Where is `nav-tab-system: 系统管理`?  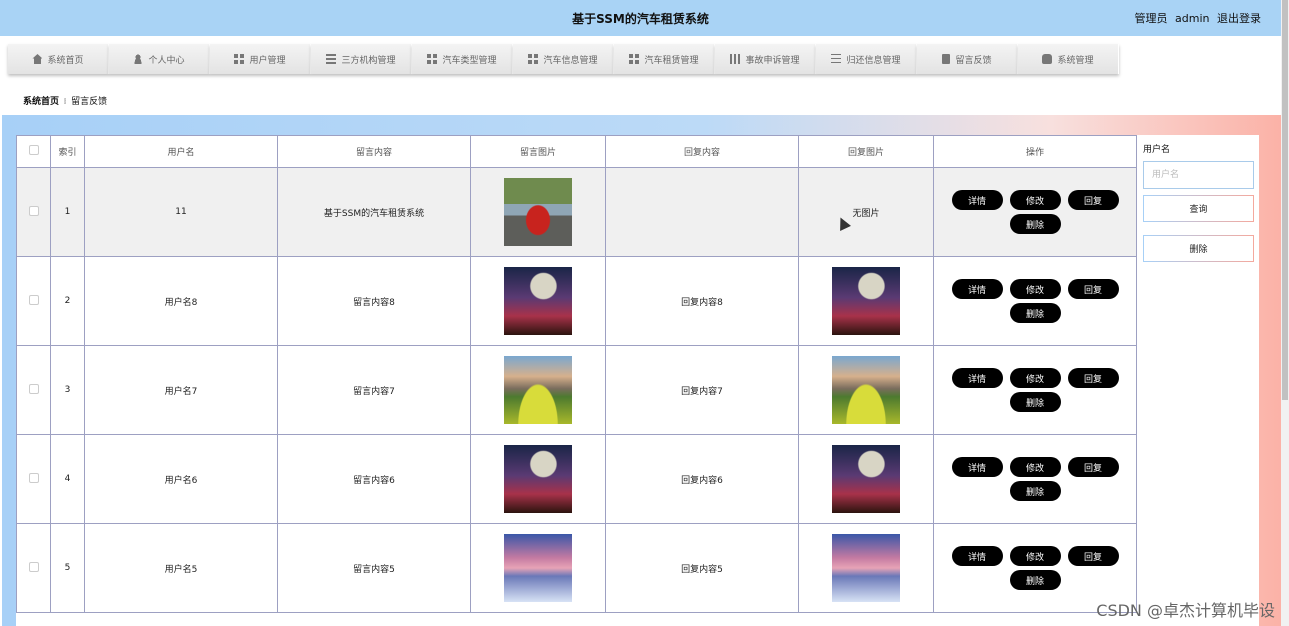 nav-tab-system: 系统管理 is located at coordinates (1068, 59).